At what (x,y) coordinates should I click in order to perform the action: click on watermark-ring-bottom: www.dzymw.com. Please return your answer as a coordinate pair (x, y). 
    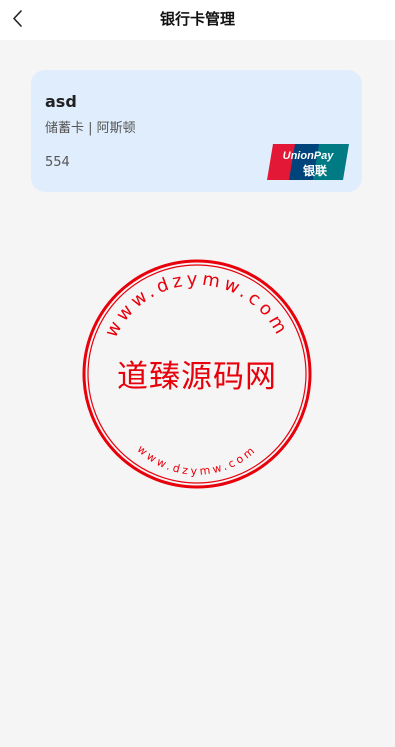
    Looking at the image, I should click on (197, 460).